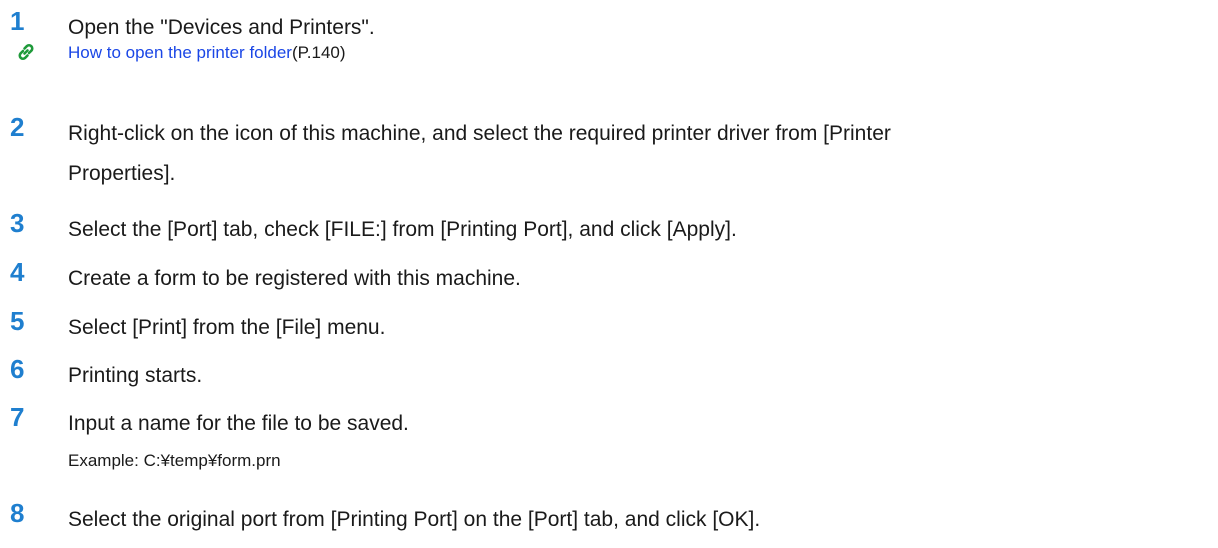 The width and height of the screenshot is (1218, 548). I want to click on step-number: 7, so click(17, 417).